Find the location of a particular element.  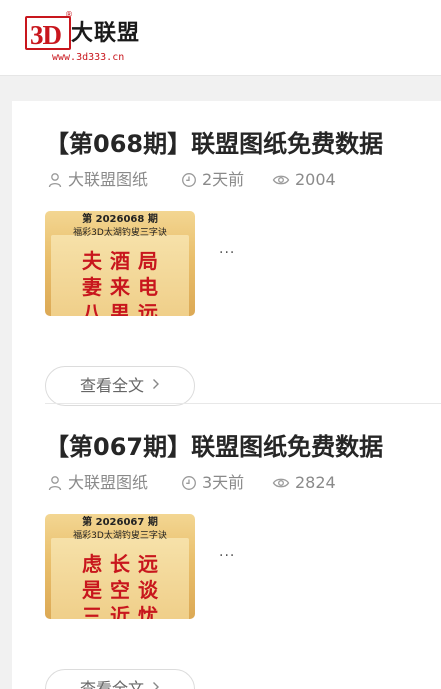

post-time: 2天前 is located at coordinates (212, 180).